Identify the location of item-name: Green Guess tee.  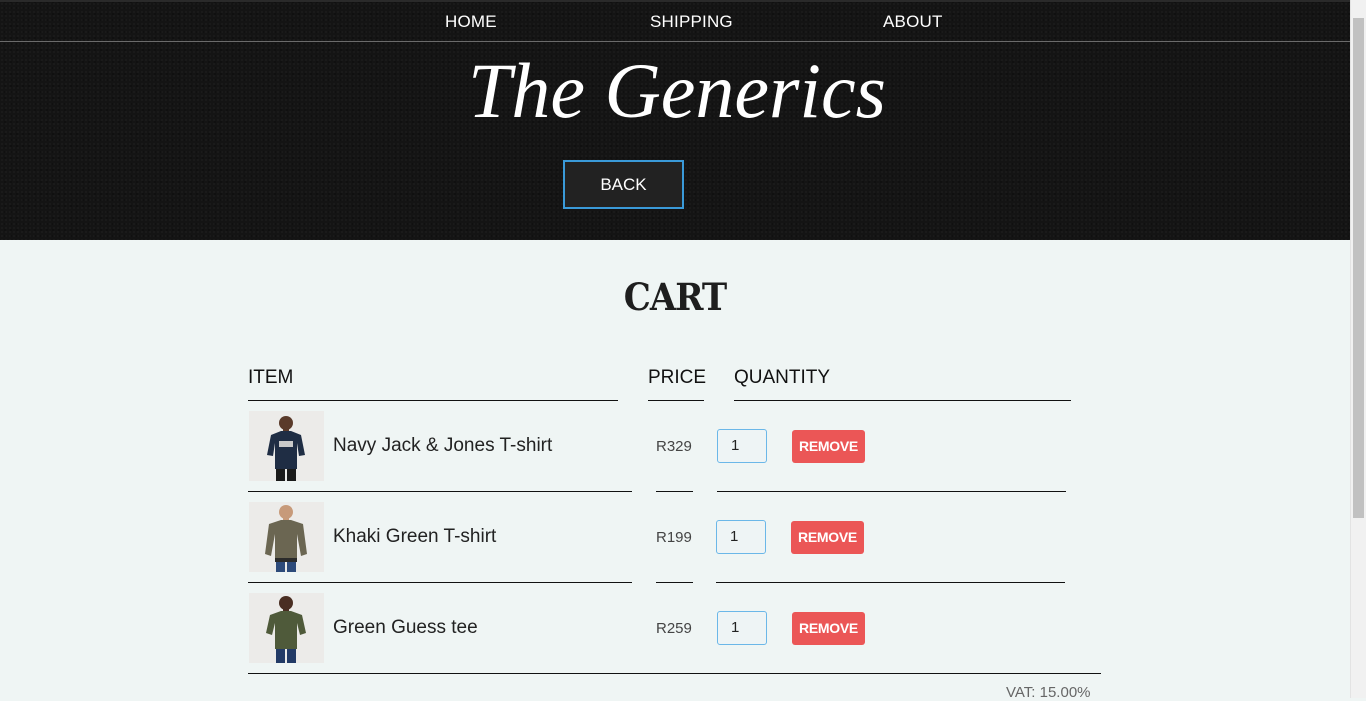
(405, 627).